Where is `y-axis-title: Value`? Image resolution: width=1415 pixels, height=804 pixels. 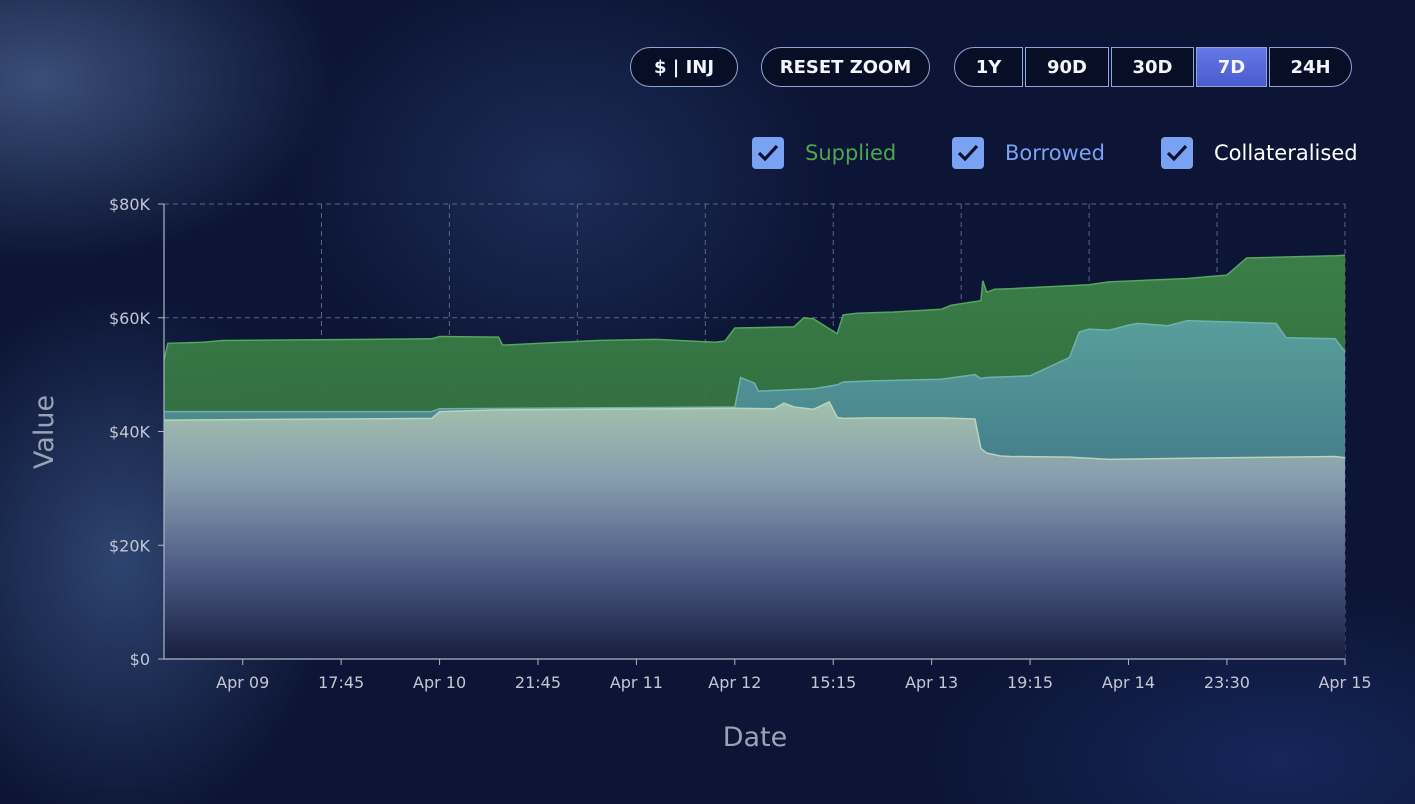 y-axis-title: Value is located at coordinates (44, 432).